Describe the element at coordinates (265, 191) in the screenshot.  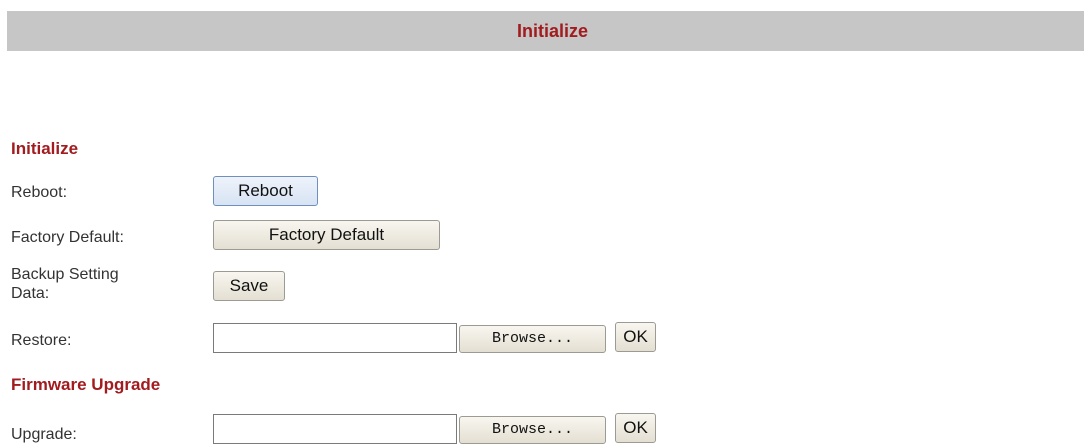
I see `reboot-button: Reboot` at that location.